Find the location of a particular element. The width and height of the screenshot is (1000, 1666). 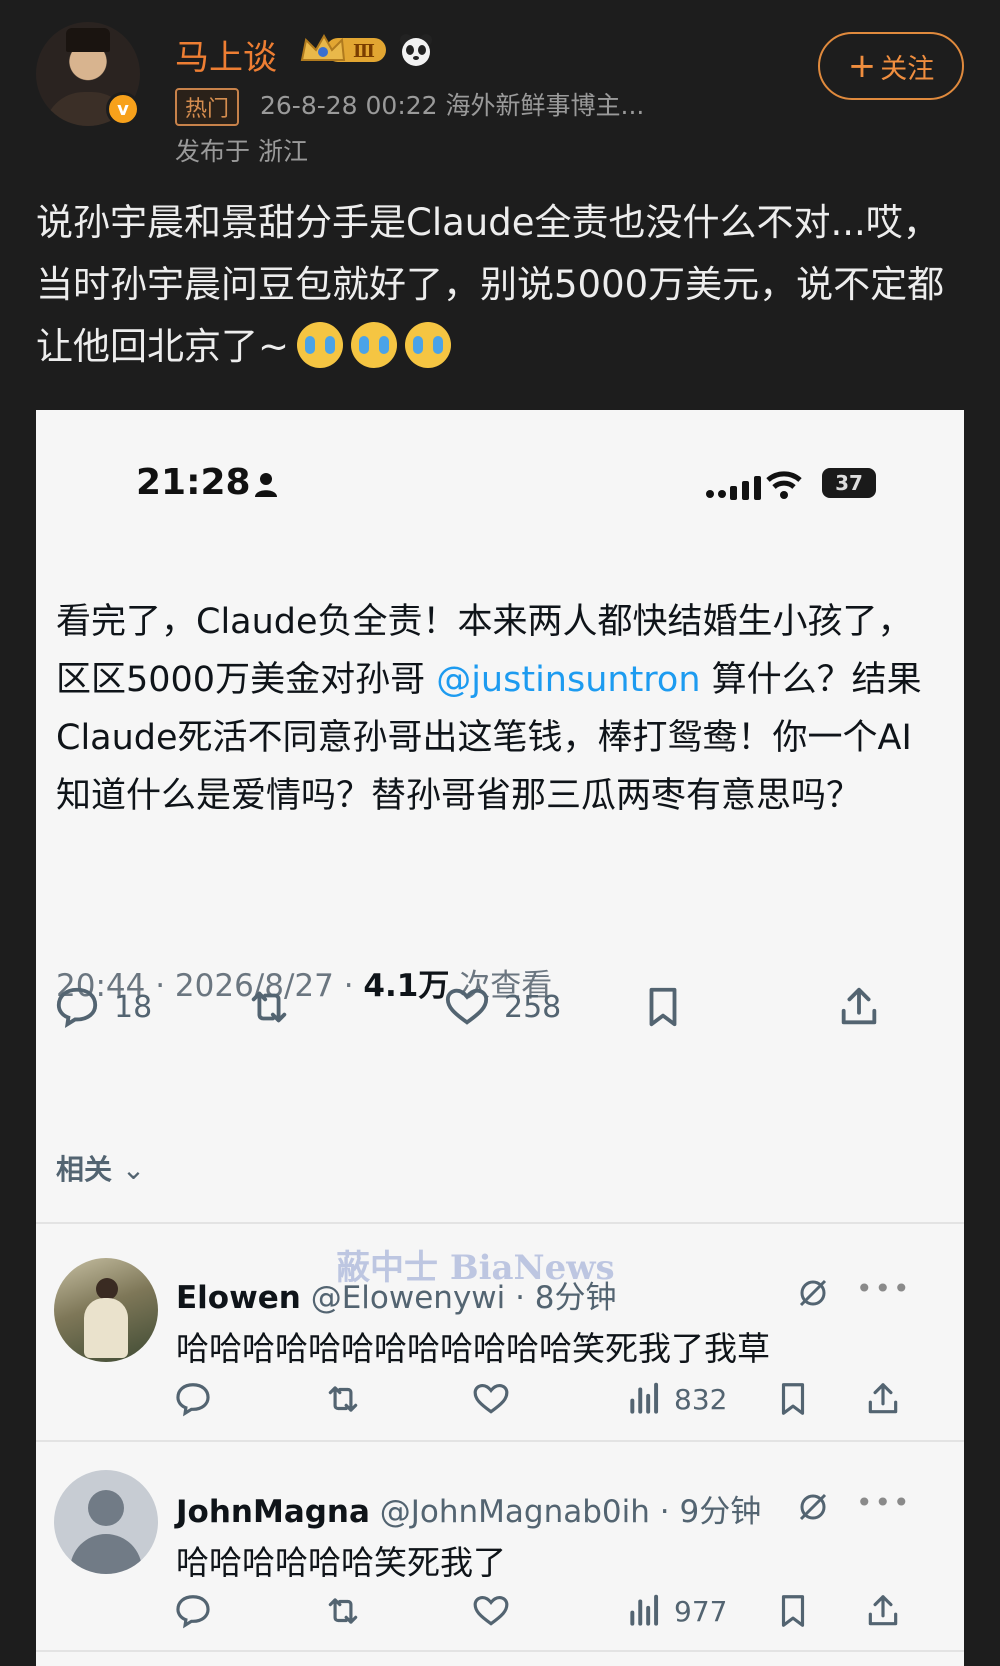

follow-label: 关注 is located at coordinates (907, 69).